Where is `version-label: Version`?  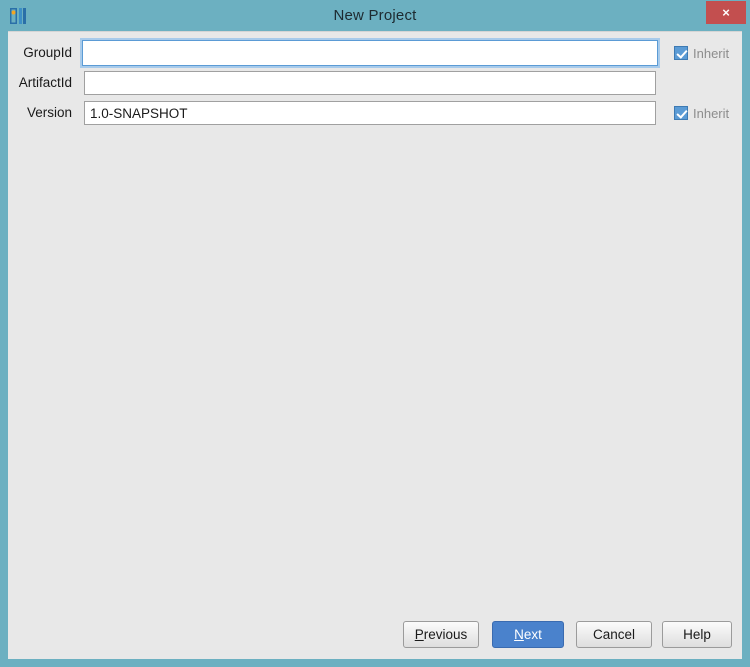 version-label: Version is located at coordinates (49, 112).